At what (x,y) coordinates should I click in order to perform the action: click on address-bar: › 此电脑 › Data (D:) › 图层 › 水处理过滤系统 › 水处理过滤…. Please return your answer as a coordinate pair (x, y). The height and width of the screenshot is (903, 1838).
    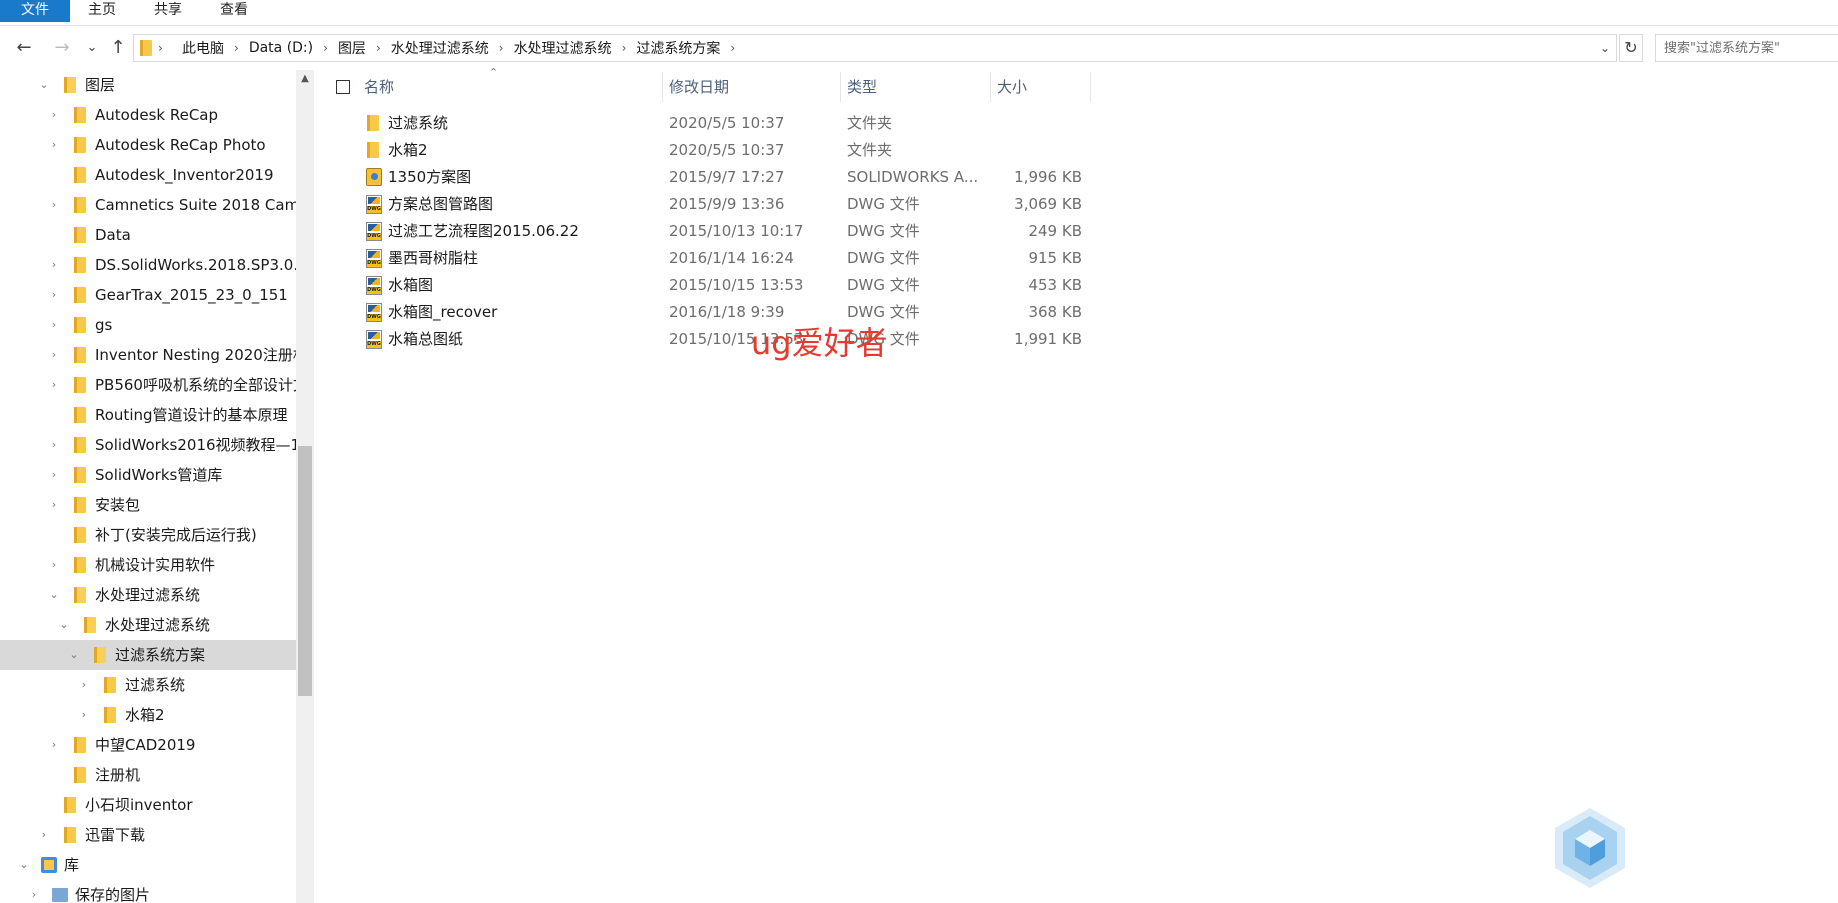
    Looking at the image, I should click on (875, 48).